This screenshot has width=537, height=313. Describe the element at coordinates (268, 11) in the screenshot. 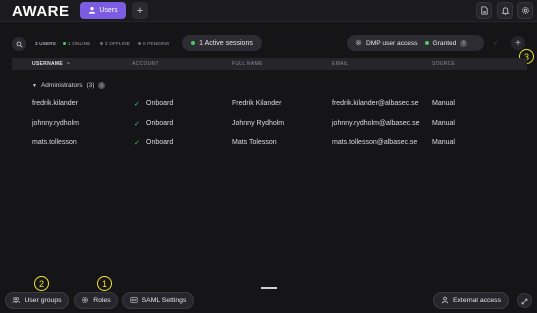

I see `top-bar: AWARE Users +` at that location.